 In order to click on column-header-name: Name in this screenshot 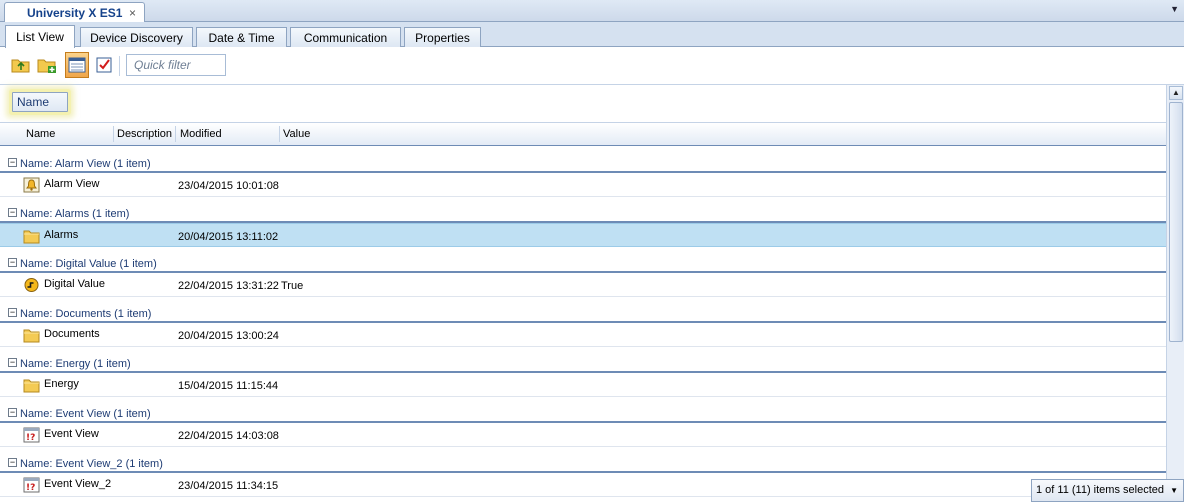, I will do `click(40, 134)`.